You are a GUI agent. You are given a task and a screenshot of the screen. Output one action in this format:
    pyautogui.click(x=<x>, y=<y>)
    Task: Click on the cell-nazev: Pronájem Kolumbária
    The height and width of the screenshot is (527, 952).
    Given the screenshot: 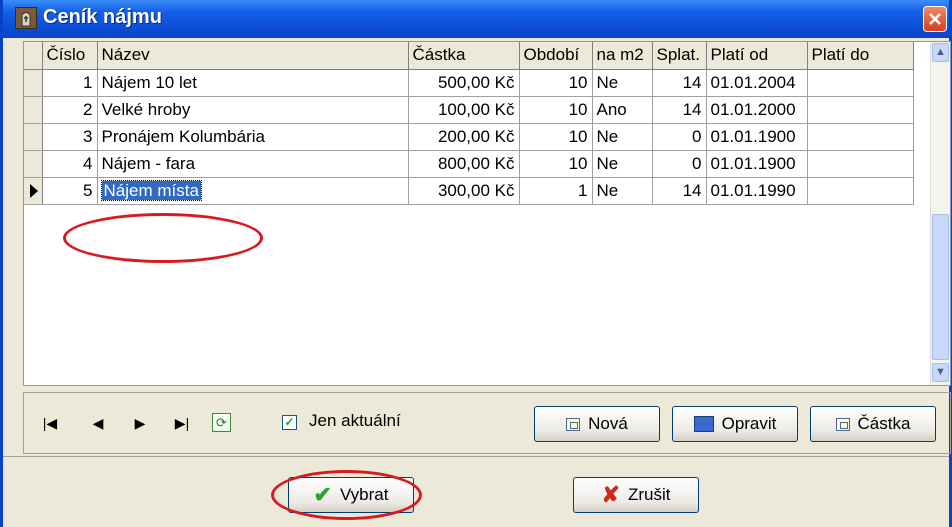 What is the action you would take?
    pyautogui.click(x=253, y=137)
    